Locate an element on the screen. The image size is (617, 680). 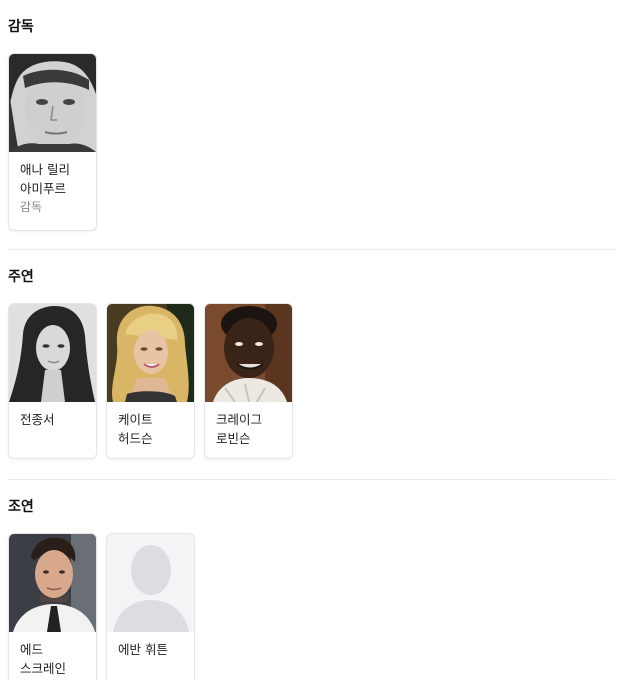
card-list: 에드 스크레인 에반 휘튼 is located at coordinates (101, 606).